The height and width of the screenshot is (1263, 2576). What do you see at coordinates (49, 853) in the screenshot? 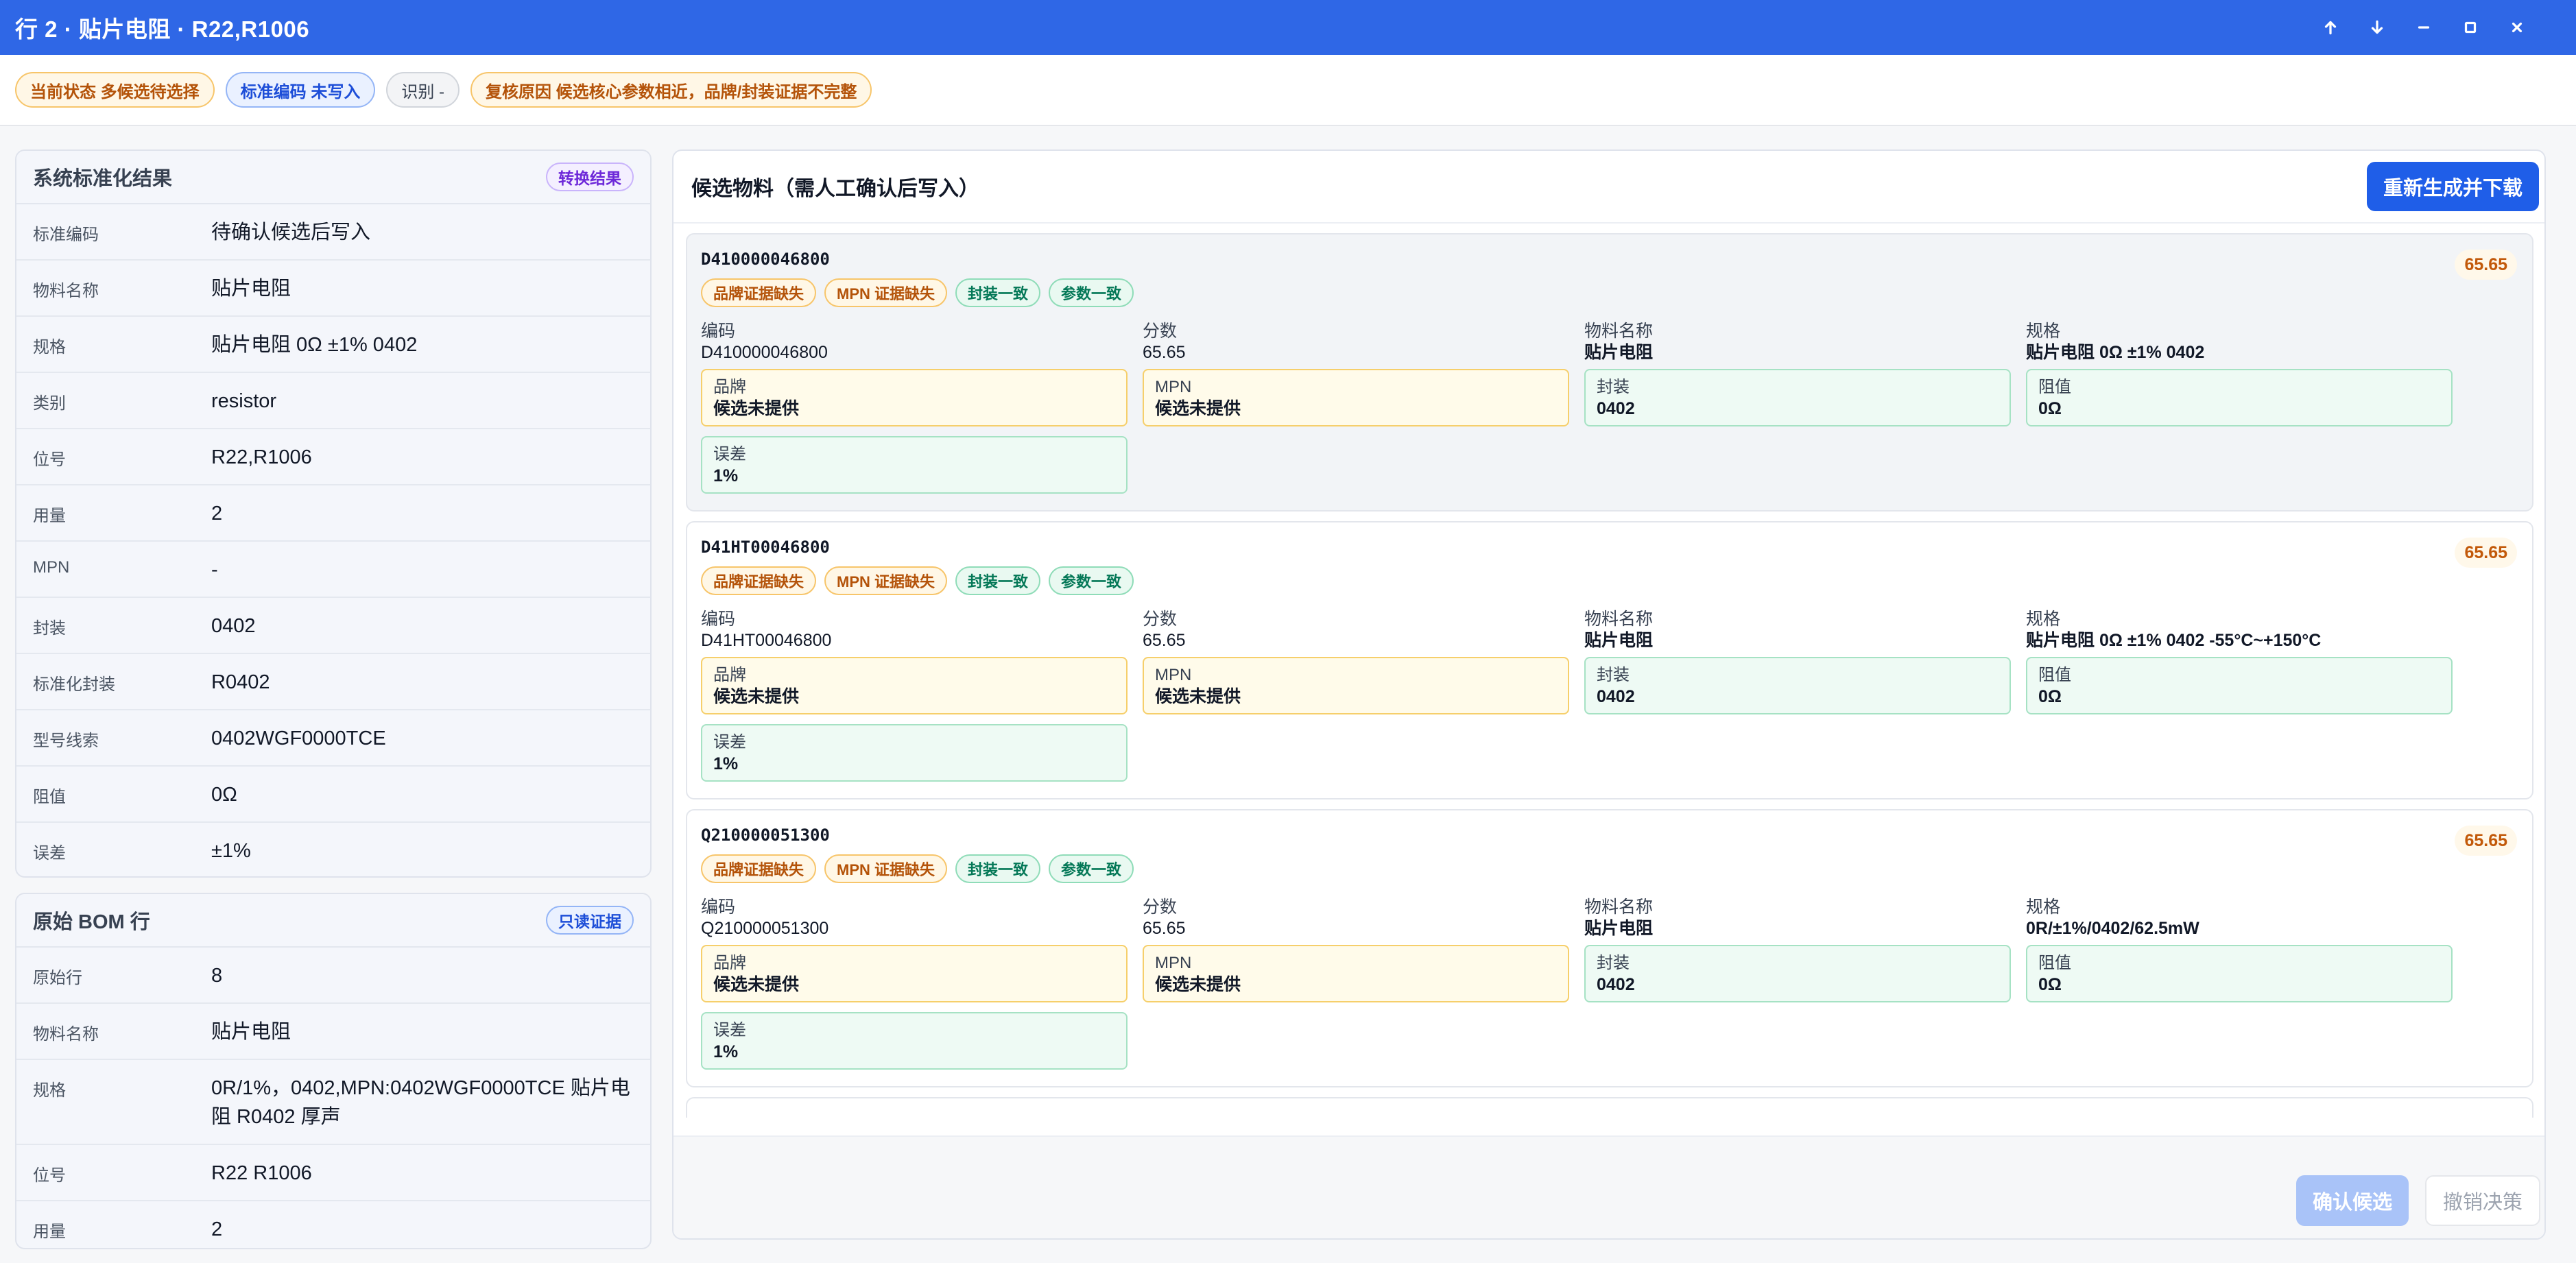
I see `normalized-row-label: 误差` at bounding box center [49, 853].